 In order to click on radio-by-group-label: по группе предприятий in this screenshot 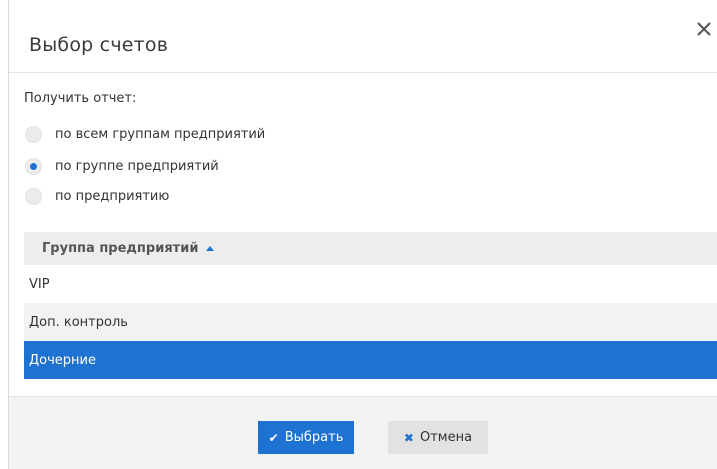, I will do `click(137, 166)`.